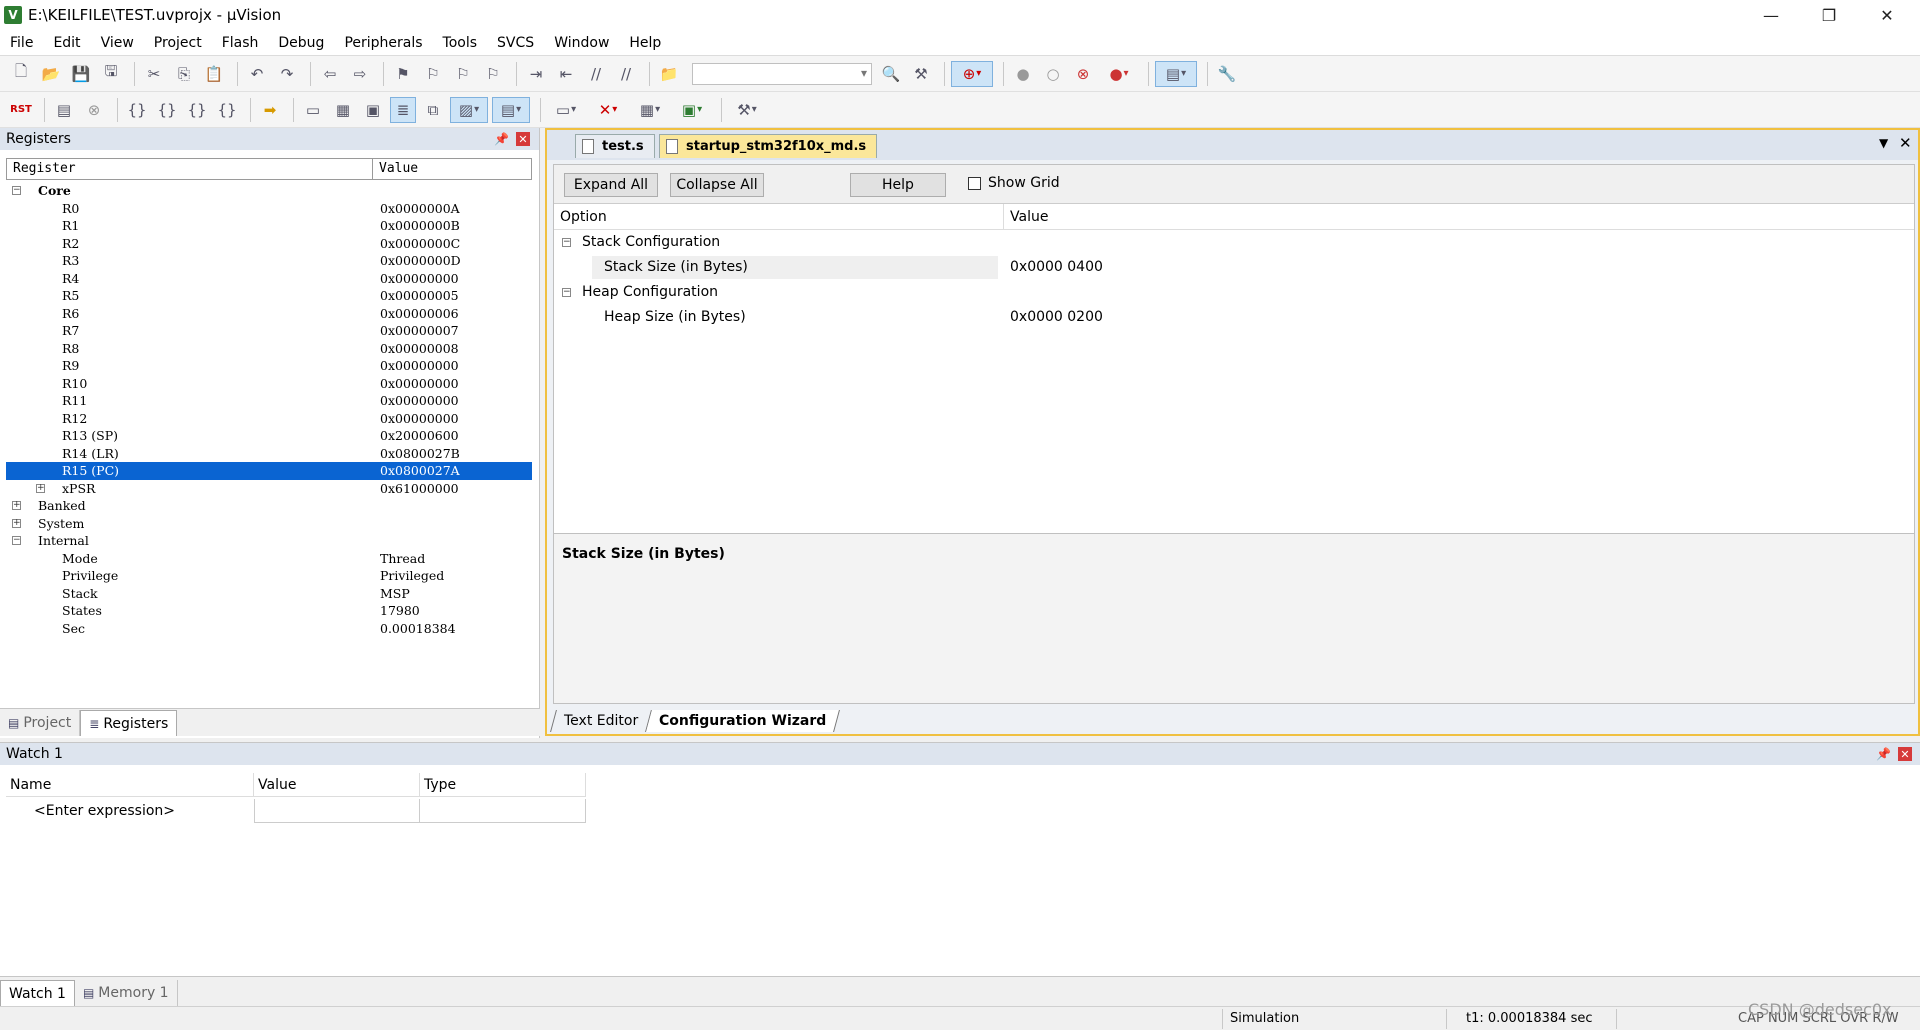  What do you see at coordinates (269, 454) in the screenshot?
I see `register-row: R14 (LR) 0x0800027B` at bounding box center [269, 454].